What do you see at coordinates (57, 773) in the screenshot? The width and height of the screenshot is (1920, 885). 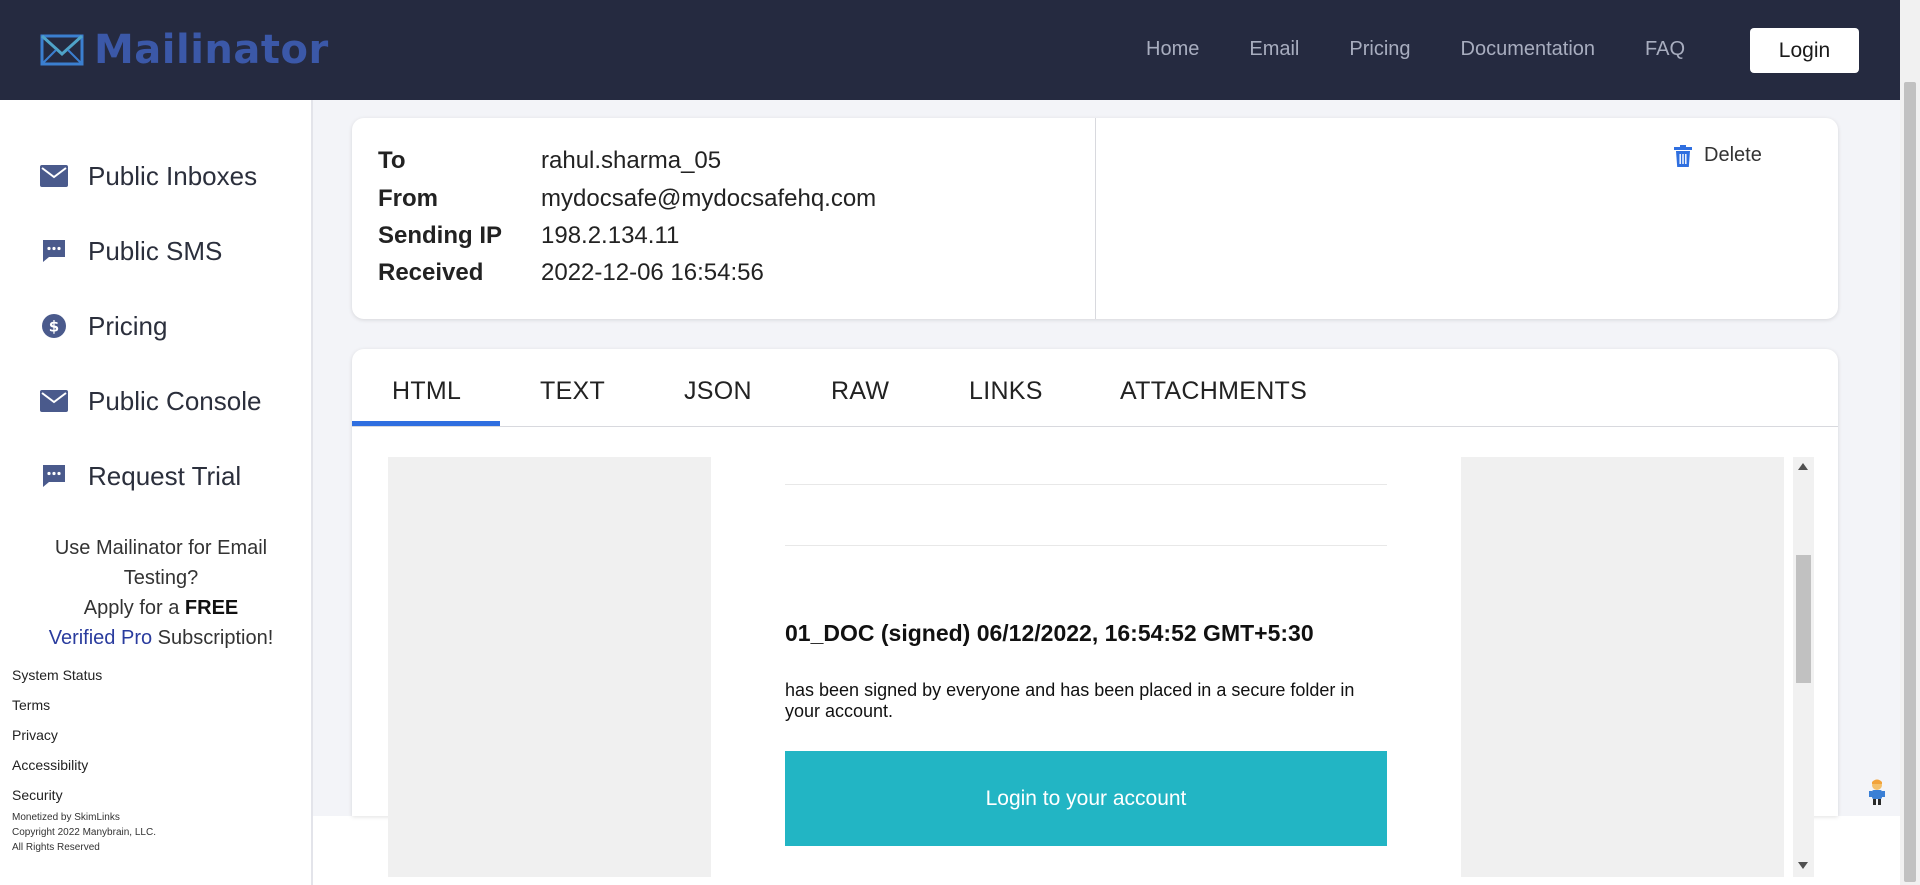 I see `footer-link-accessibility: Accessibility` at bounding box center [57, 773].